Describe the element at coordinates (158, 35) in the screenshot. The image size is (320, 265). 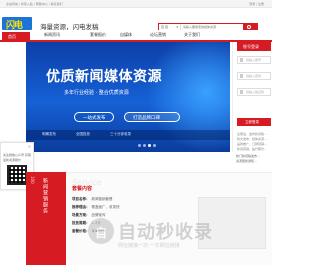
I see `nav-item-forum: 论坛营销` at that location.